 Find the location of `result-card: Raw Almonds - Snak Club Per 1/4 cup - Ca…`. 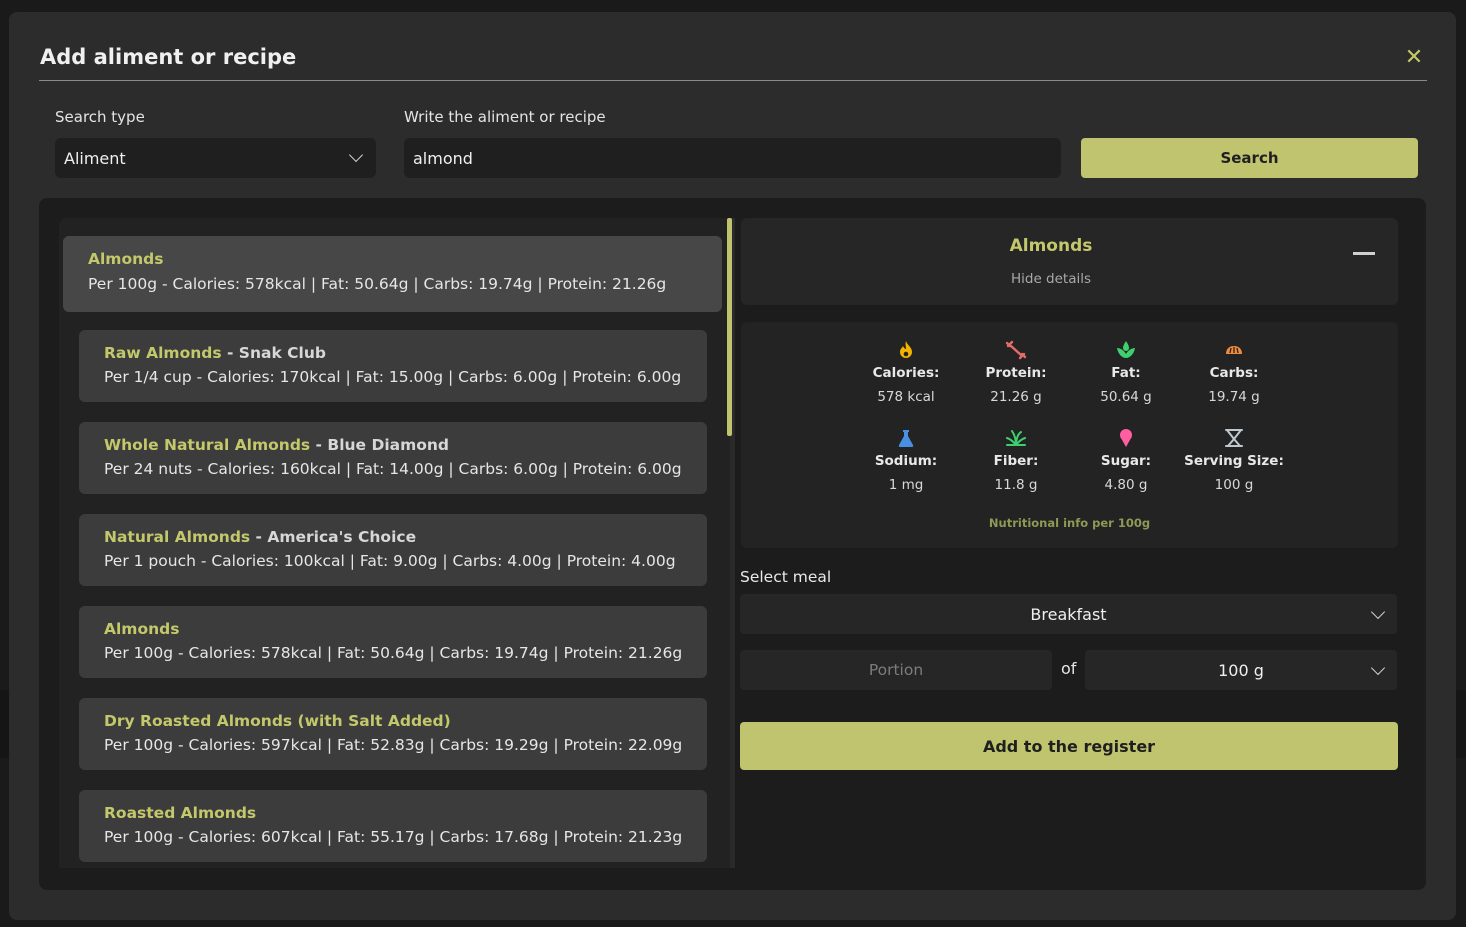

result-card: Raw Almonds - Snak Club Per 1/4 cup - Ca… is located at coordinates (393, 366).